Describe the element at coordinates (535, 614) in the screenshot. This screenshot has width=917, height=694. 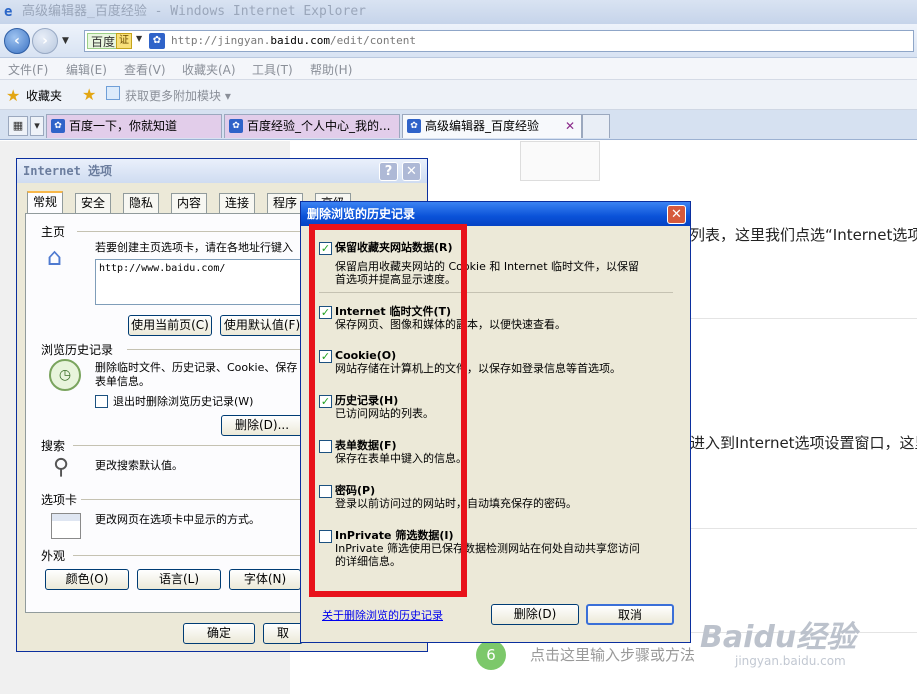
I see `delete-button: 删除(D)` at that location.